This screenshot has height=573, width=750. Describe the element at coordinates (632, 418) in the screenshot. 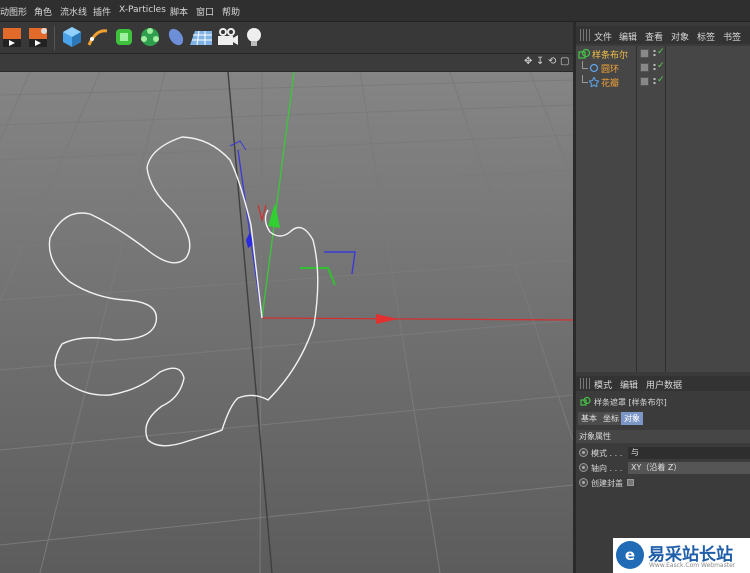

I see `tab-object: 对象` at that location.